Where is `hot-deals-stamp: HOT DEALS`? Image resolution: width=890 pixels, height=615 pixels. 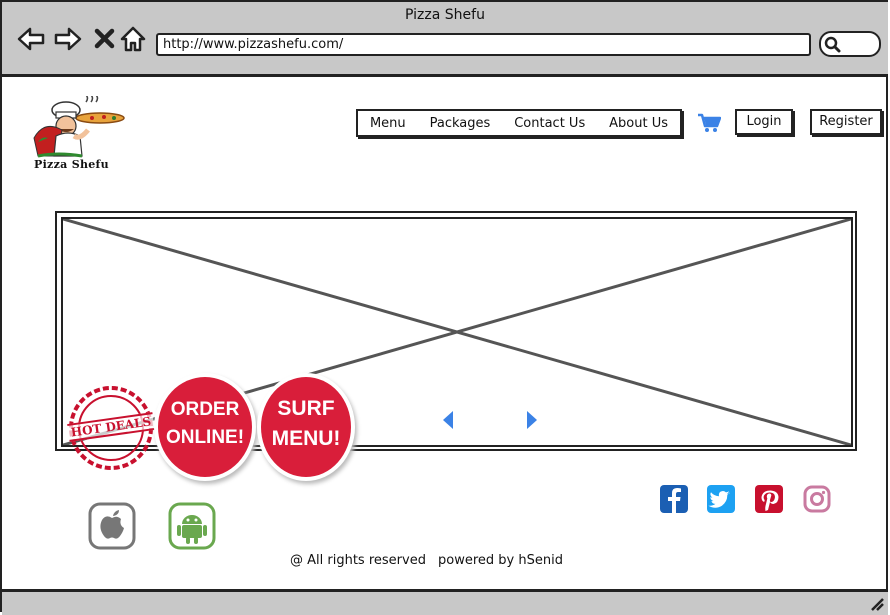 hot-deals-stamp: HOT DEALS is located at coordinates (111, 428).